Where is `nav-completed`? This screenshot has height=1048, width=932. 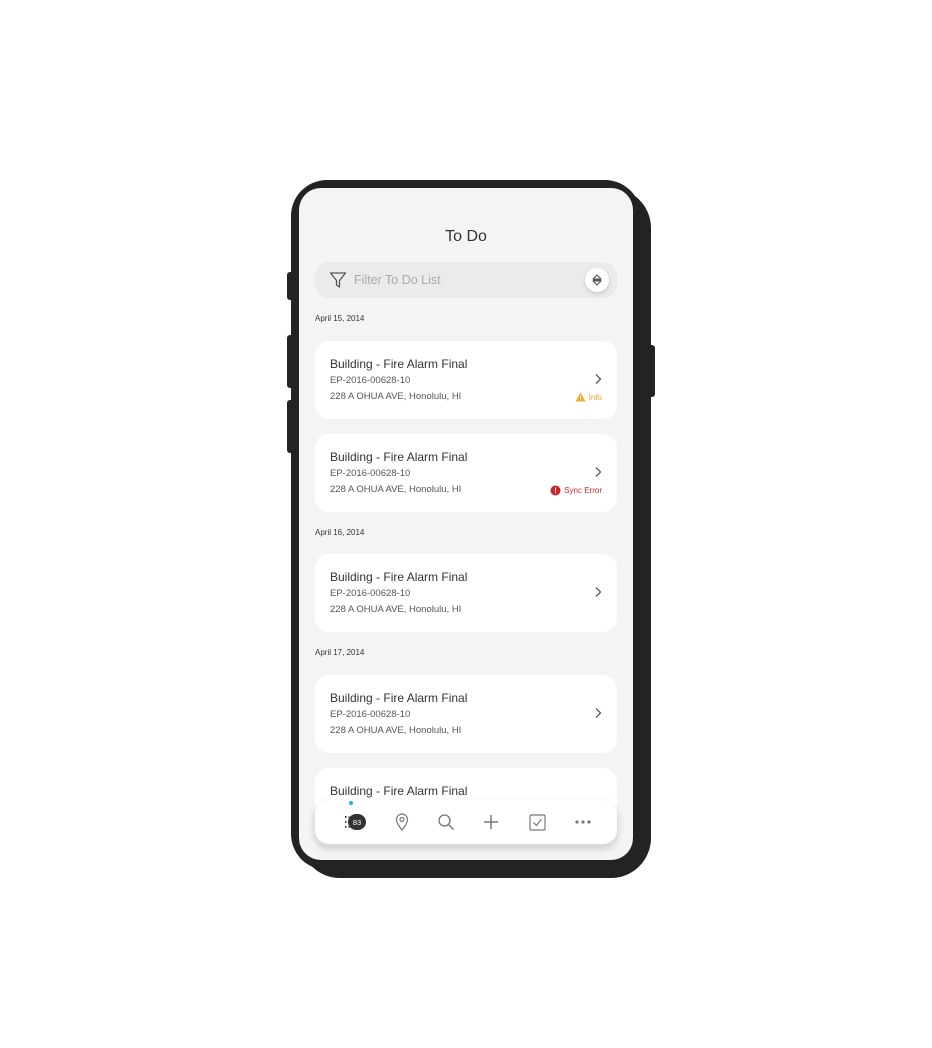 nav-completed is located at coordinates (537, 822).